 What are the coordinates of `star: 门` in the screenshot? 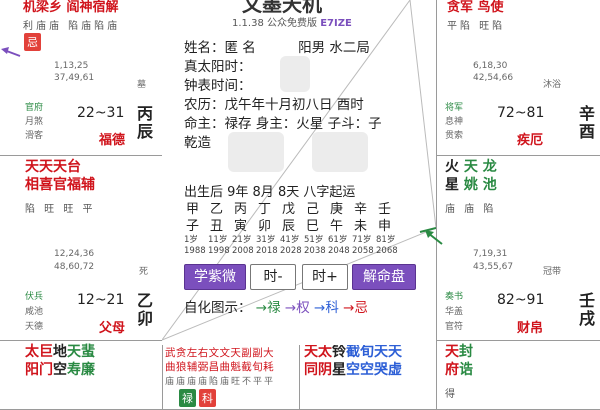 It's located at (46, 370).